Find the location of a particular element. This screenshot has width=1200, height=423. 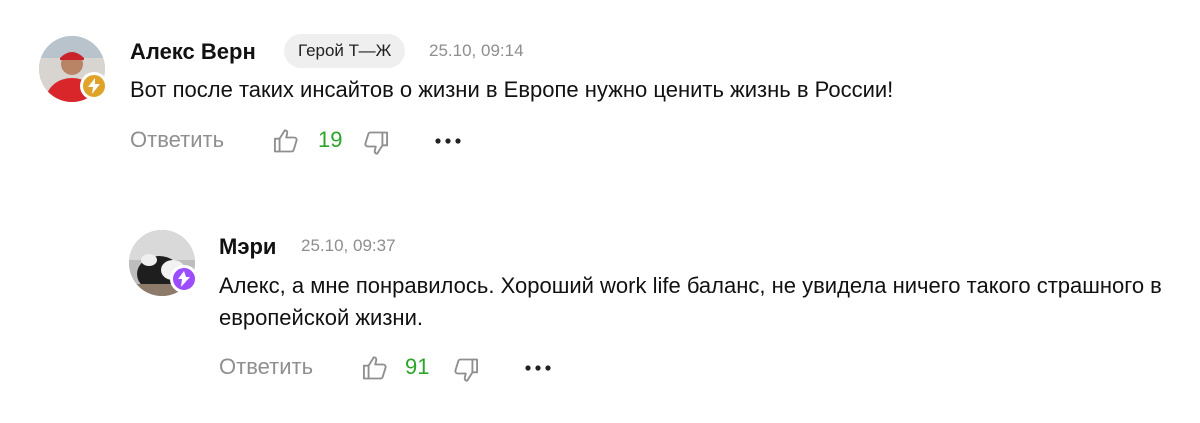

author-name: Алекс Верн is located at coordinates (193, 52).